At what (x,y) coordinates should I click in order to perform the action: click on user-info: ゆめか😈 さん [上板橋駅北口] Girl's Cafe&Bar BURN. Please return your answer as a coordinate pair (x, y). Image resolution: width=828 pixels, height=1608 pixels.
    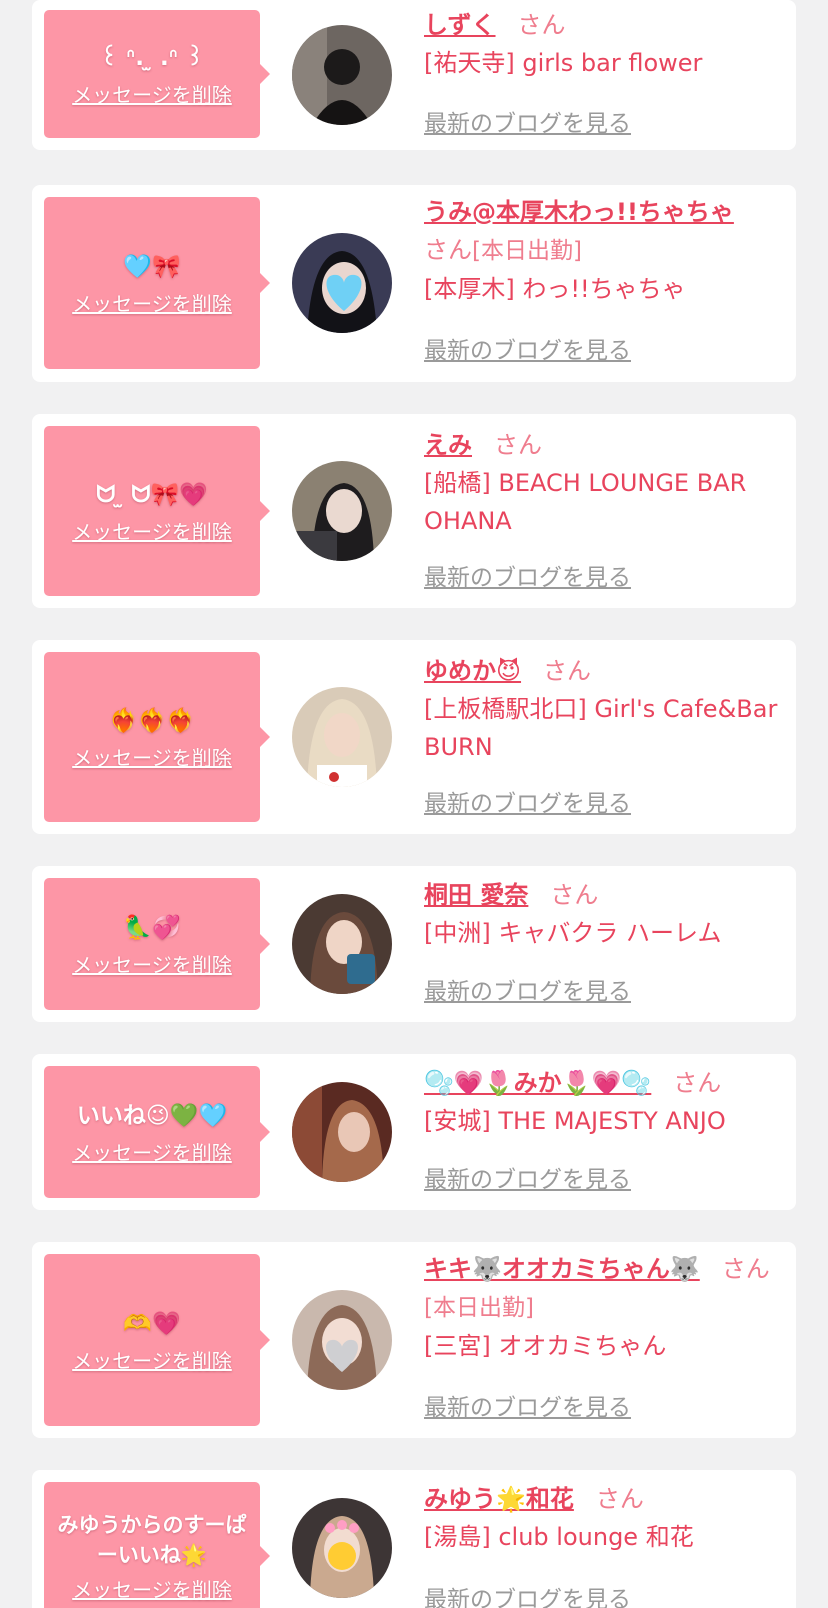
    Looking at the image, I should click on (605, 709).